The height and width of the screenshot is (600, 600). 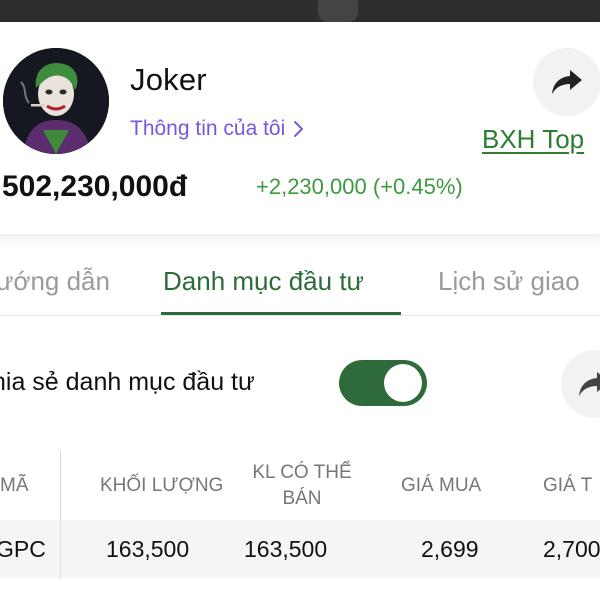 I want to click on leaderboard-link: BXH Top, so click(x=533, y=139).